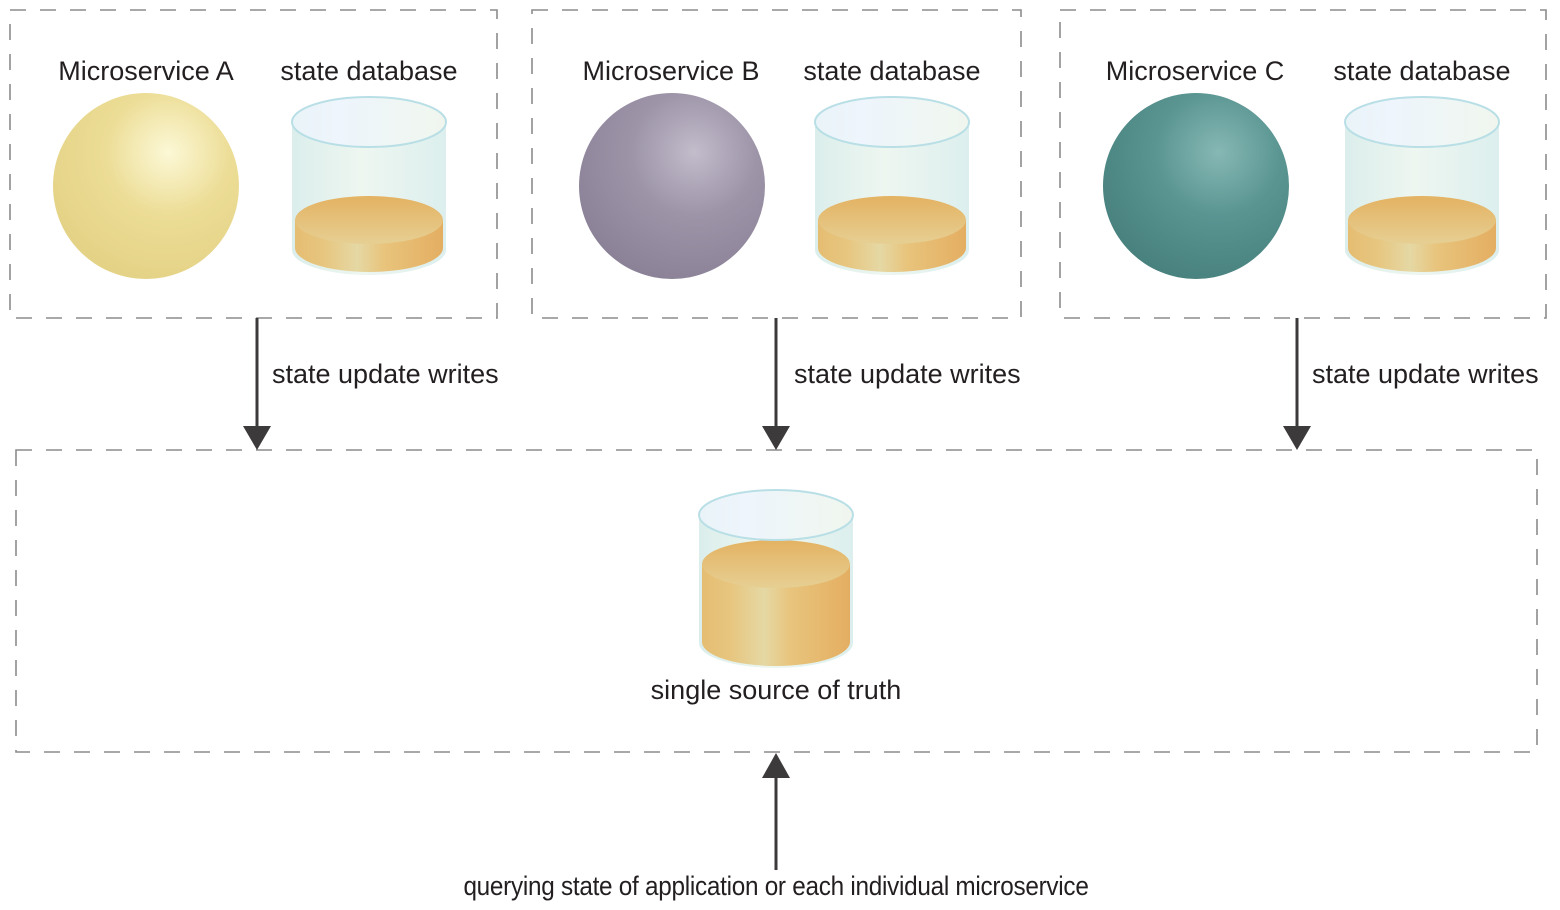 The image size is (1560, 910). I want to click on microservice-a-label: Microservice A, so click(146, 71).